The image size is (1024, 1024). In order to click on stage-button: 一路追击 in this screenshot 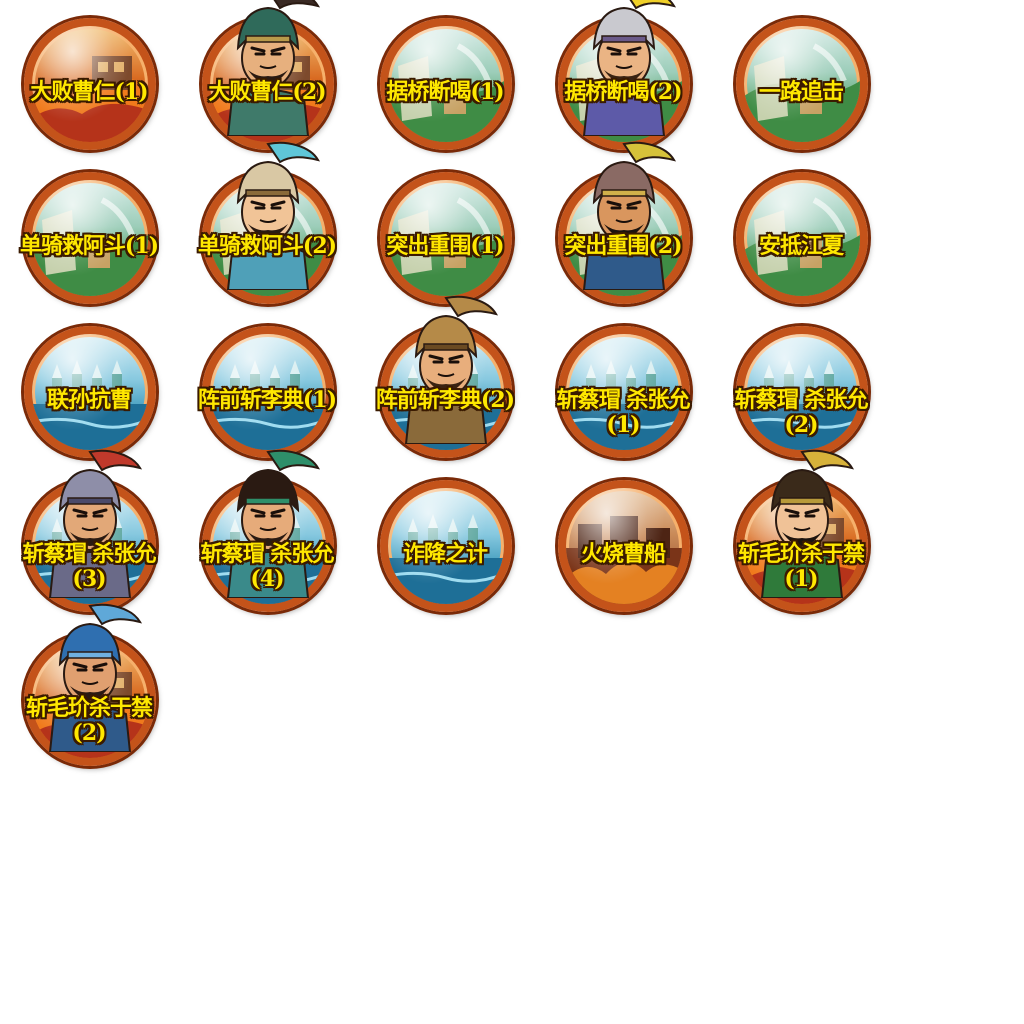, I will do `click(801, 77)`.